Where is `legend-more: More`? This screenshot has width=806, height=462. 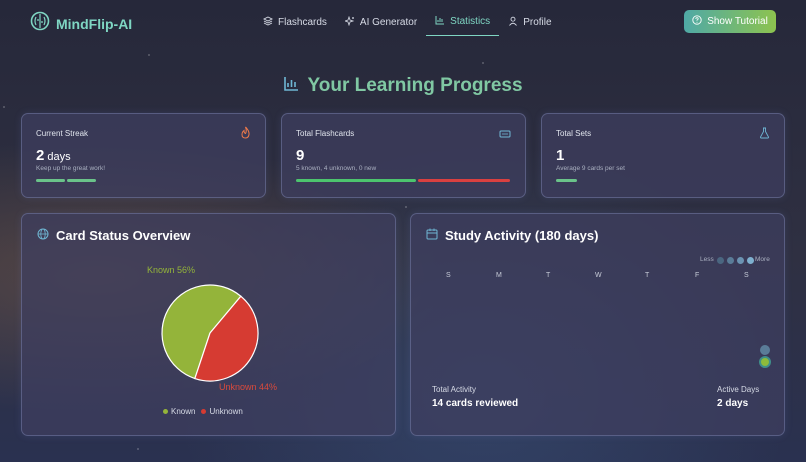 legend-more: More is located at coordinates (762, 259).